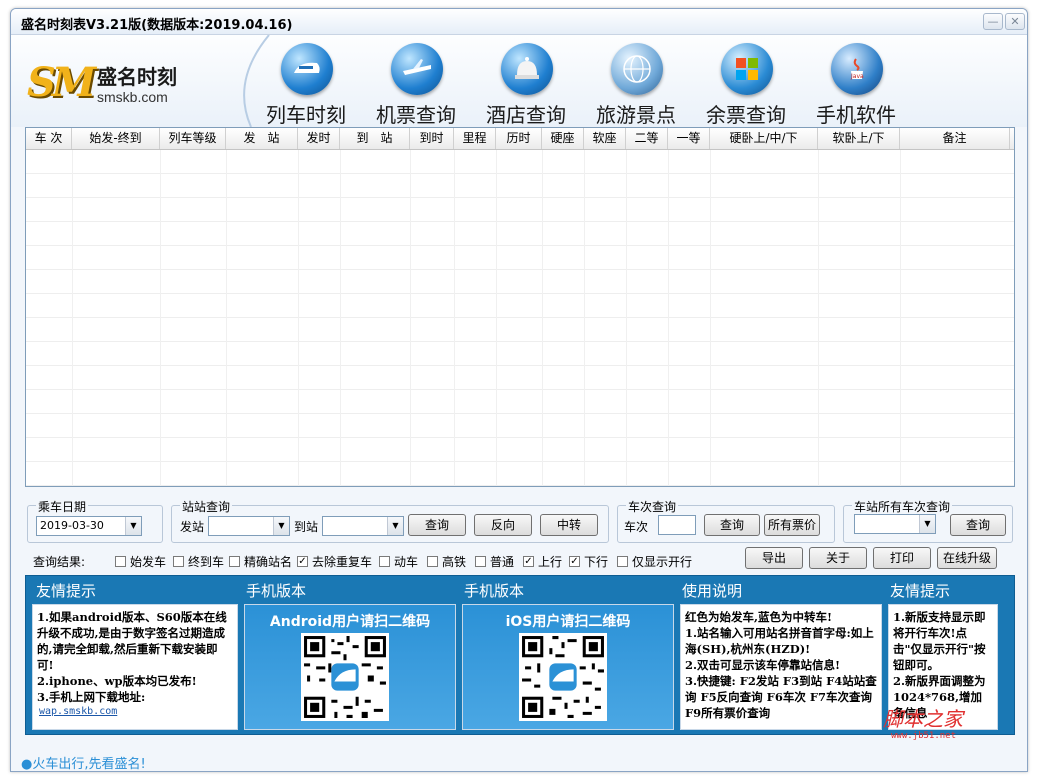 The height and width of the screenshot is (780, 1038). I want to click on logo-cn: 盛名时刻, so click(137, 77).